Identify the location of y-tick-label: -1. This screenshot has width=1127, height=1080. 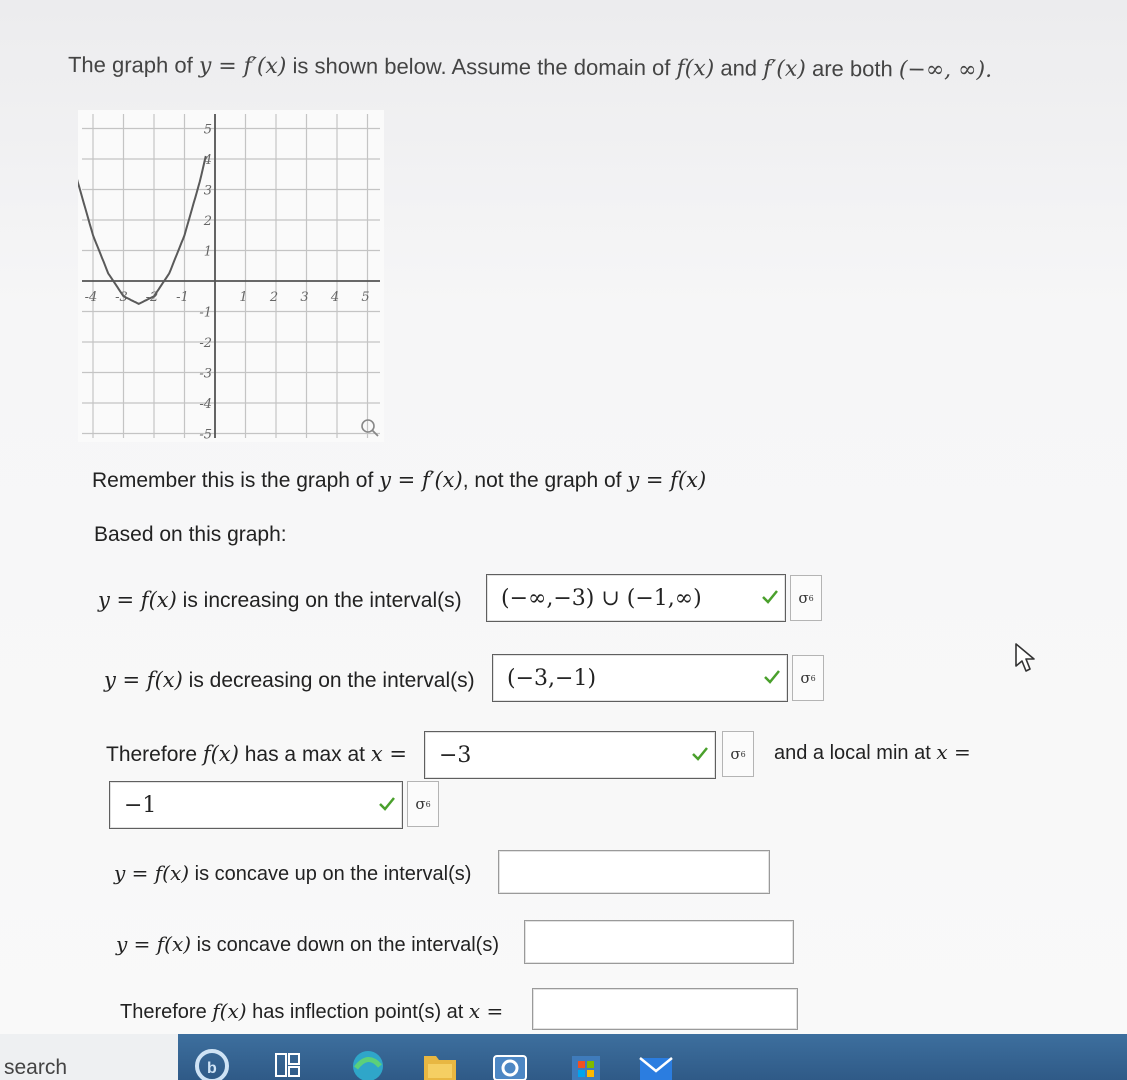
(205, 313).